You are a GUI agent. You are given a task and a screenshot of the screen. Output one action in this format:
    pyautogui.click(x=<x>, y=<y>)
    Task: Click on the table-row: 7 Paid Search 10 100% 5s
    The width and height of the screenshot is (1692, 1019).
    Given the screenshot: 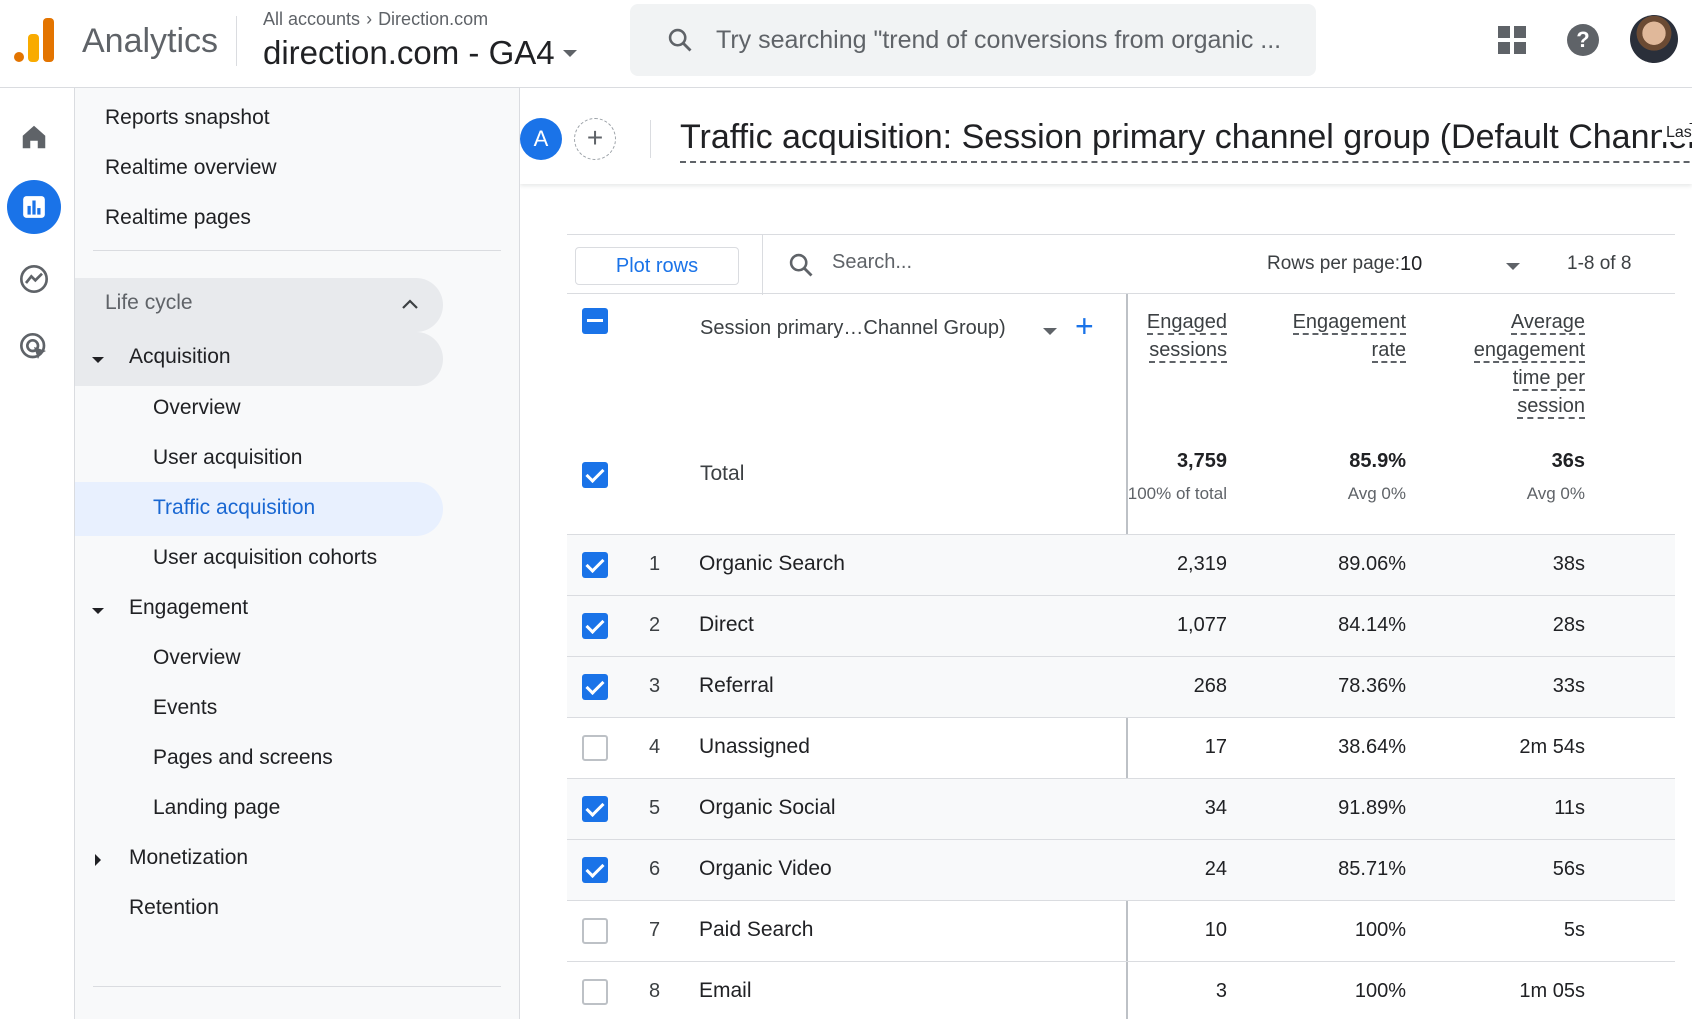 What is the action you would take?
    pyautogui.click(x=1121, y=930)
    